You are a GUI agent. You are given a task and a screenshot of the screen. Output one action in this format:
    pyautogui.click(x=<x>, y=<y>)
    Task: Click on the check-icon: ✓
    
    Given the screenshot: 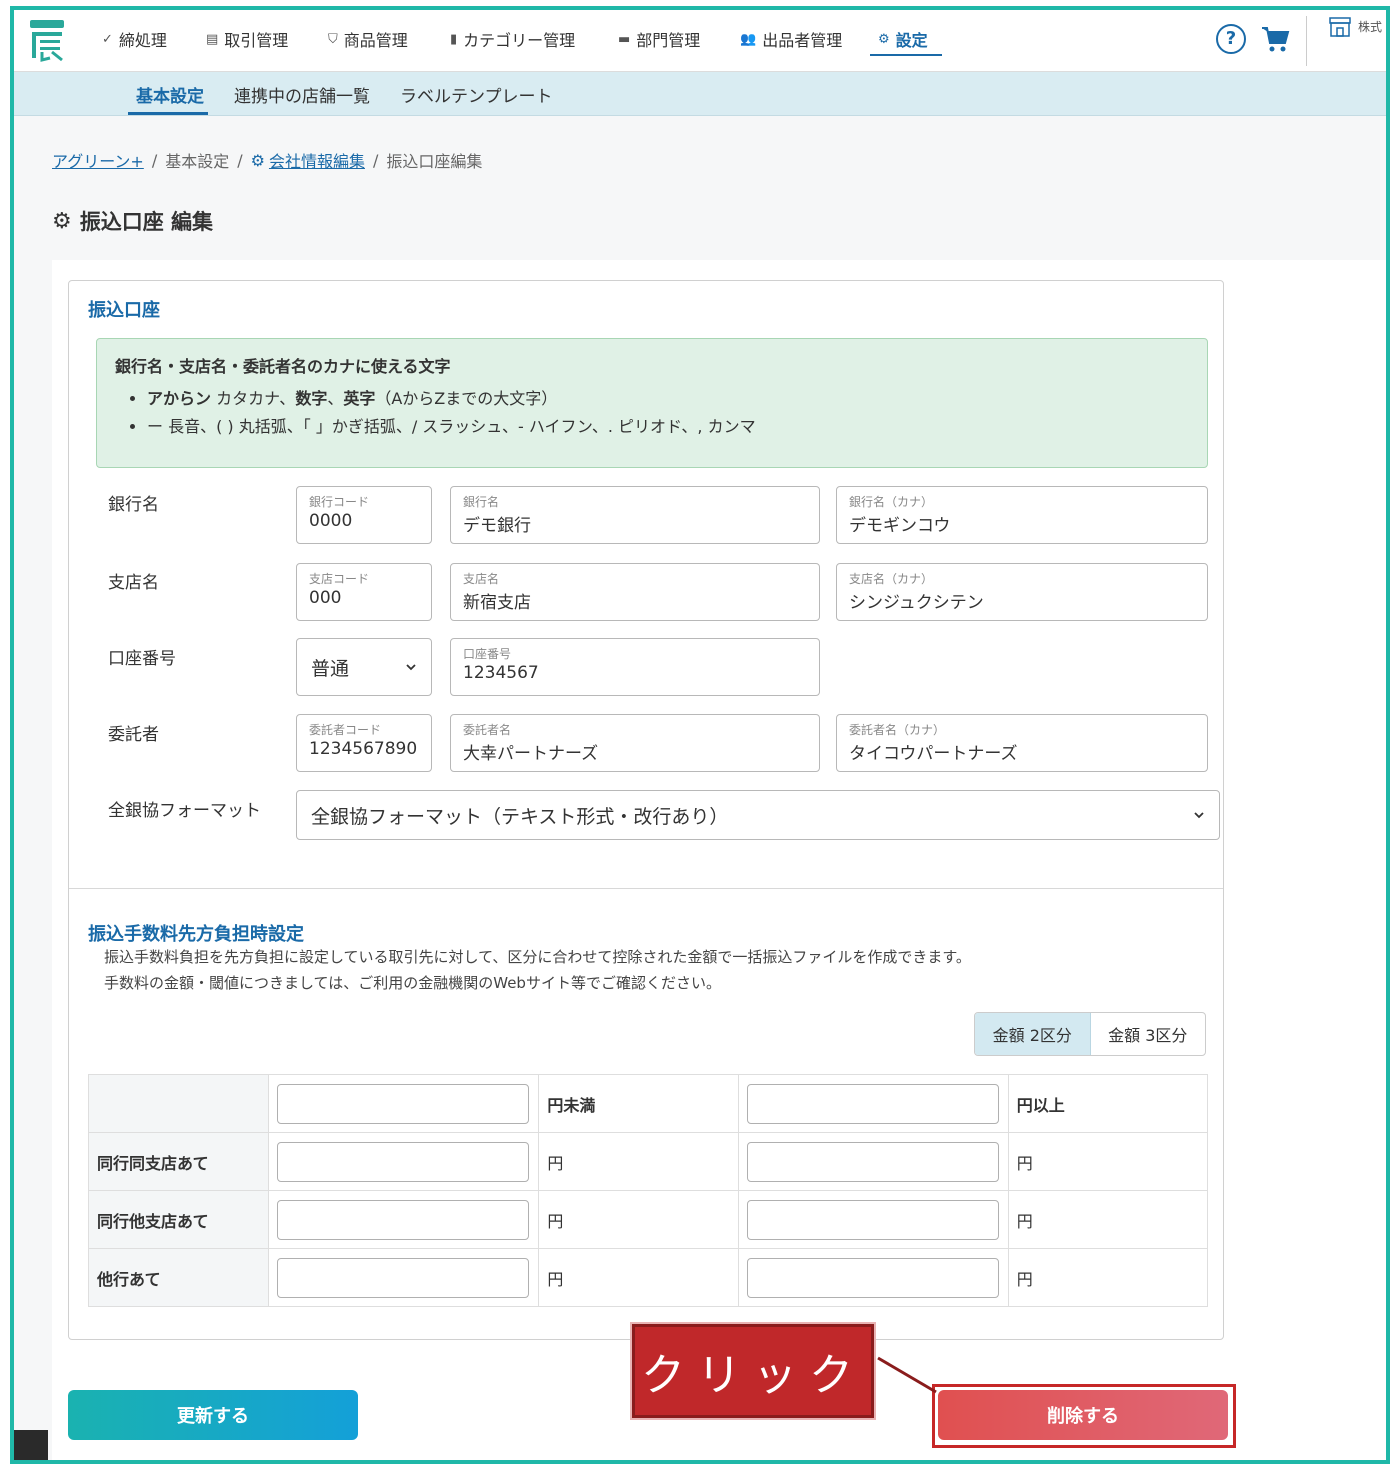 What is the action you would take?
    pyautogui.click(x=107, y=39)
    